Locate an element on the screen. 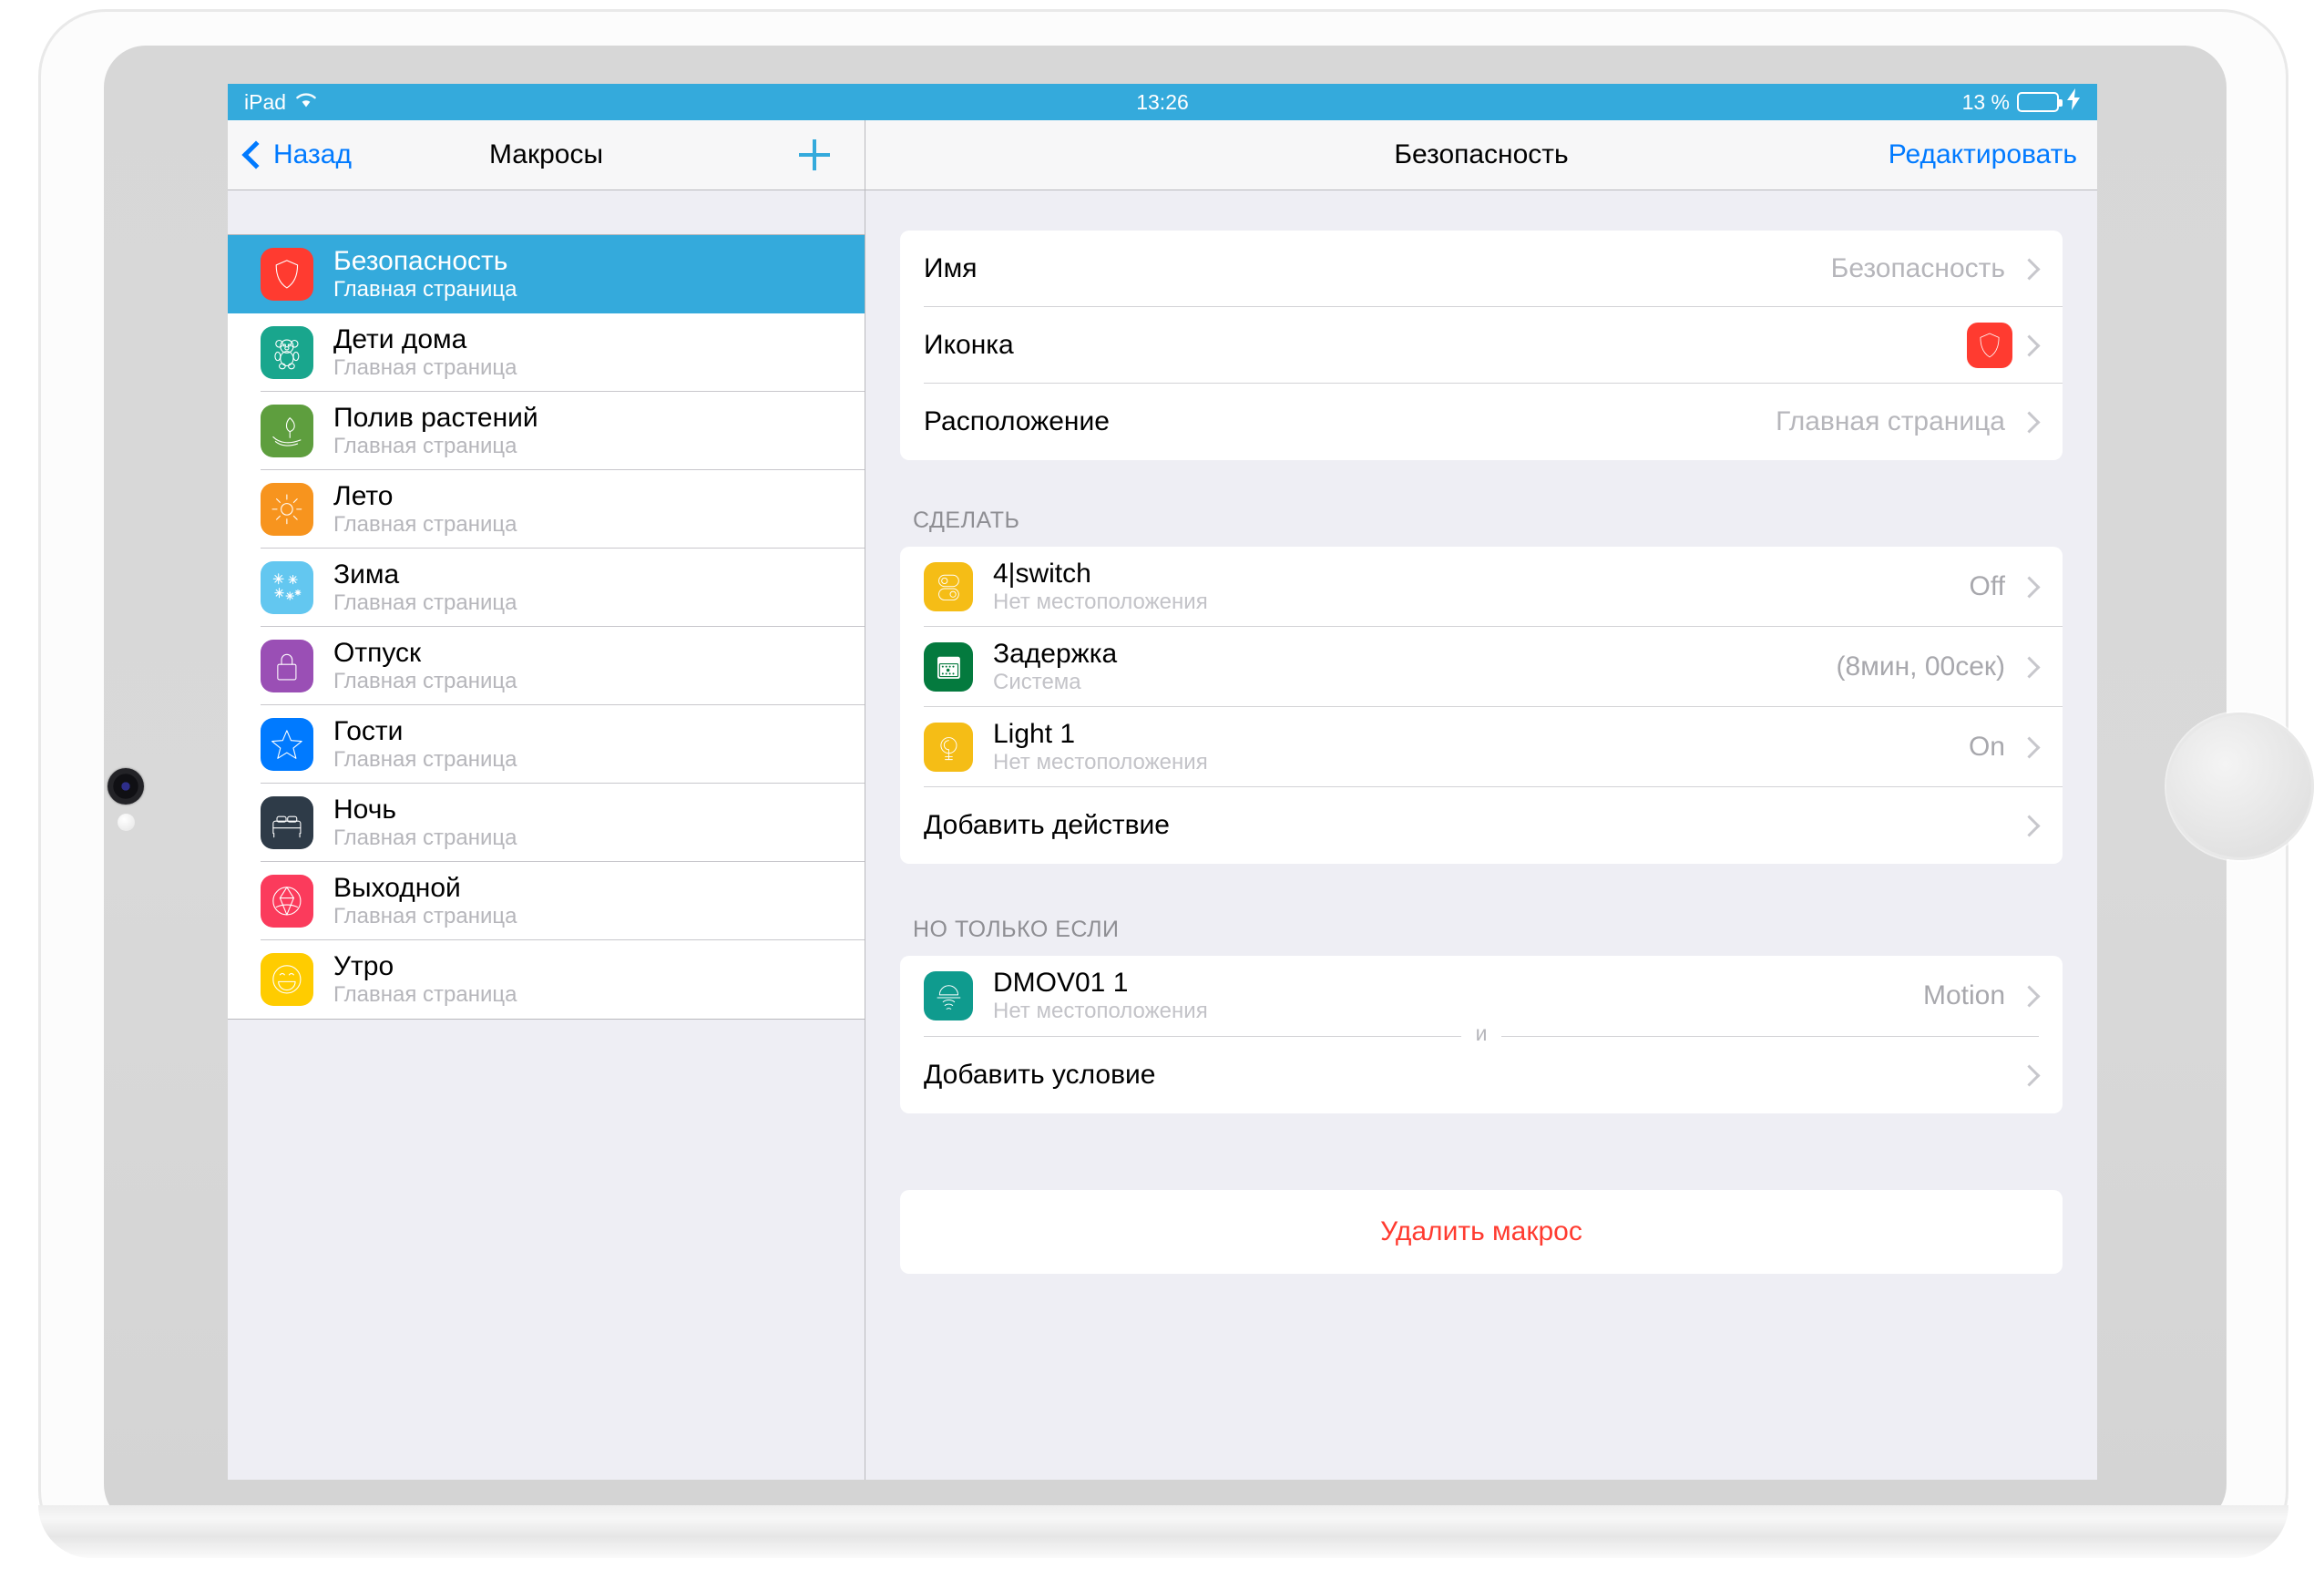  sidebar-item-text: Утро Главная страница is located at coordinates (425, 979).